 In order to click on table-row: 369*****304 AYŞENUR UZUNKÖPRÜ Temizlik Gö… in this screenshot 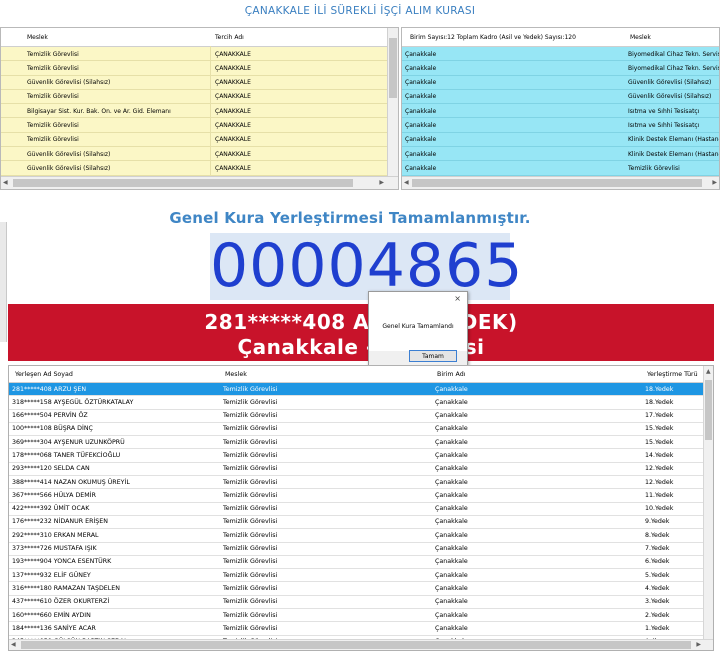, I will do `click(361, 443)`.